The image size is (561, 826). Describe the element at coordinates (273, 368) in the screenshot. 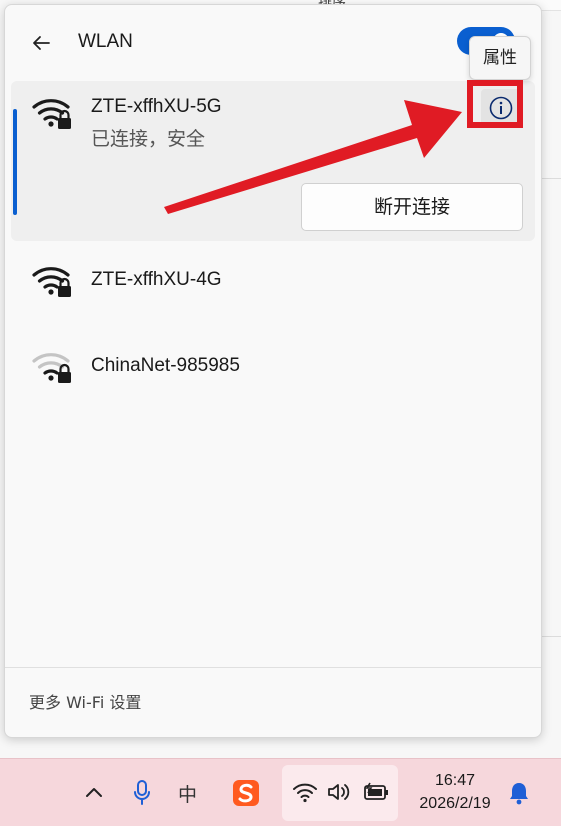

I see `network-item: ChinaNet-985985` at that location.